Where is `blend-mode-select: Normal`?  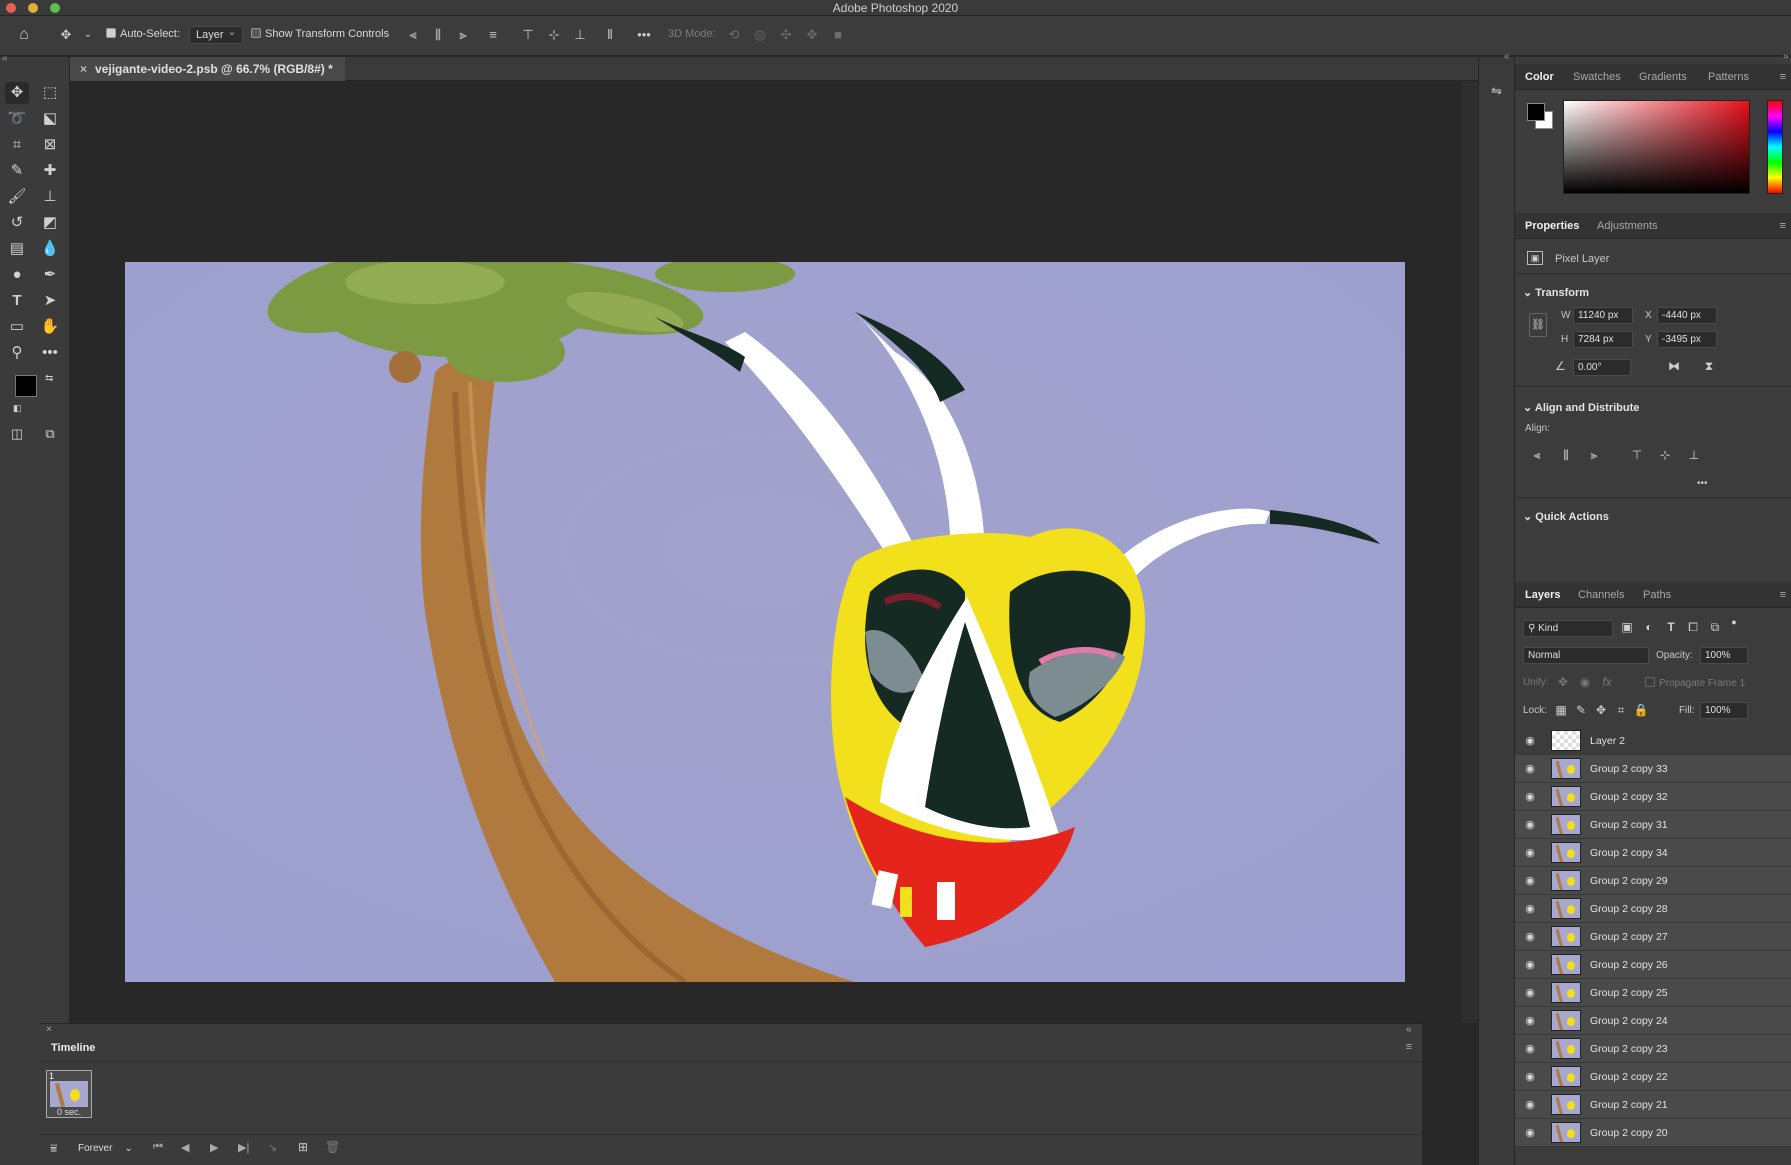
blend-mode-select: Normal is located at coordinates (1586, 655).